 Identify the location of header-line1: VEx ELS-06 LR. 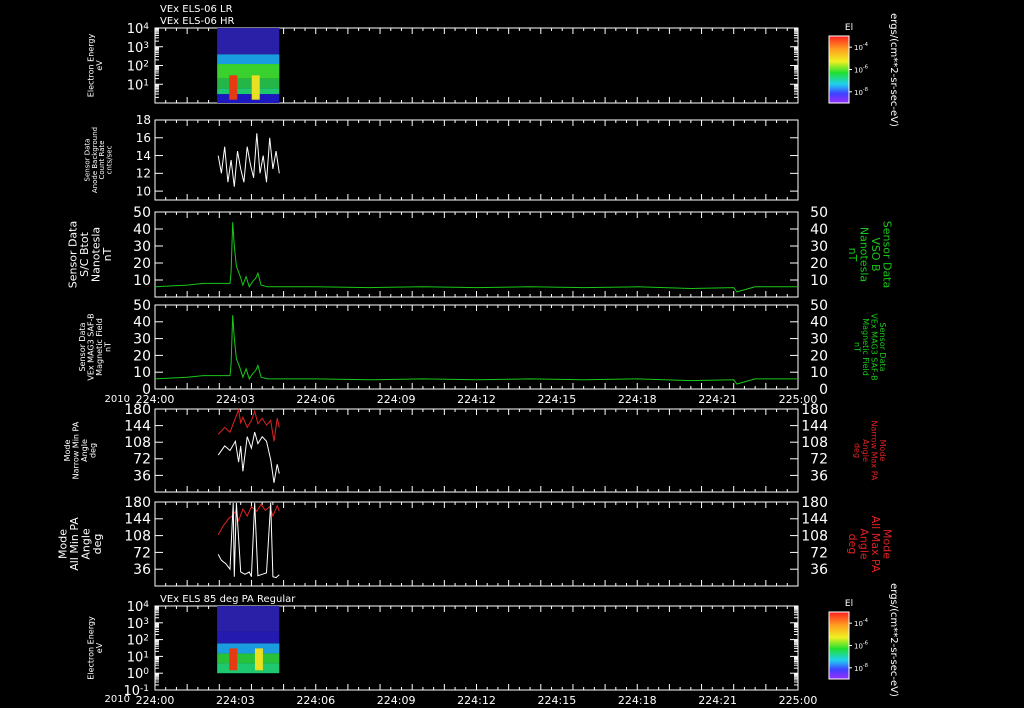
(196, 9).